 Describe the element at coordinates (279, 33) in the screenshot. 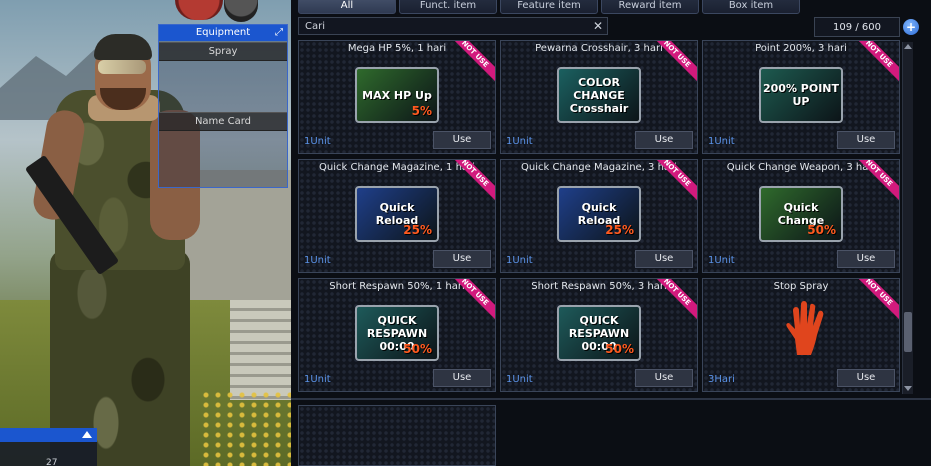

I see `resize-icon: ⤢` at that location.